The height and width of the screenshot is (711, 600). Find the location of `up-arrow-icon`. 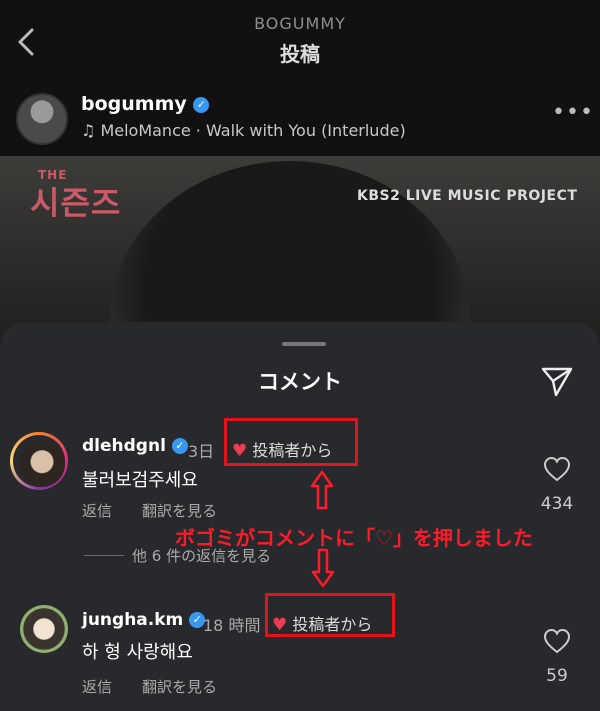

up-arrow-icon is located at coordinates (322, 490).